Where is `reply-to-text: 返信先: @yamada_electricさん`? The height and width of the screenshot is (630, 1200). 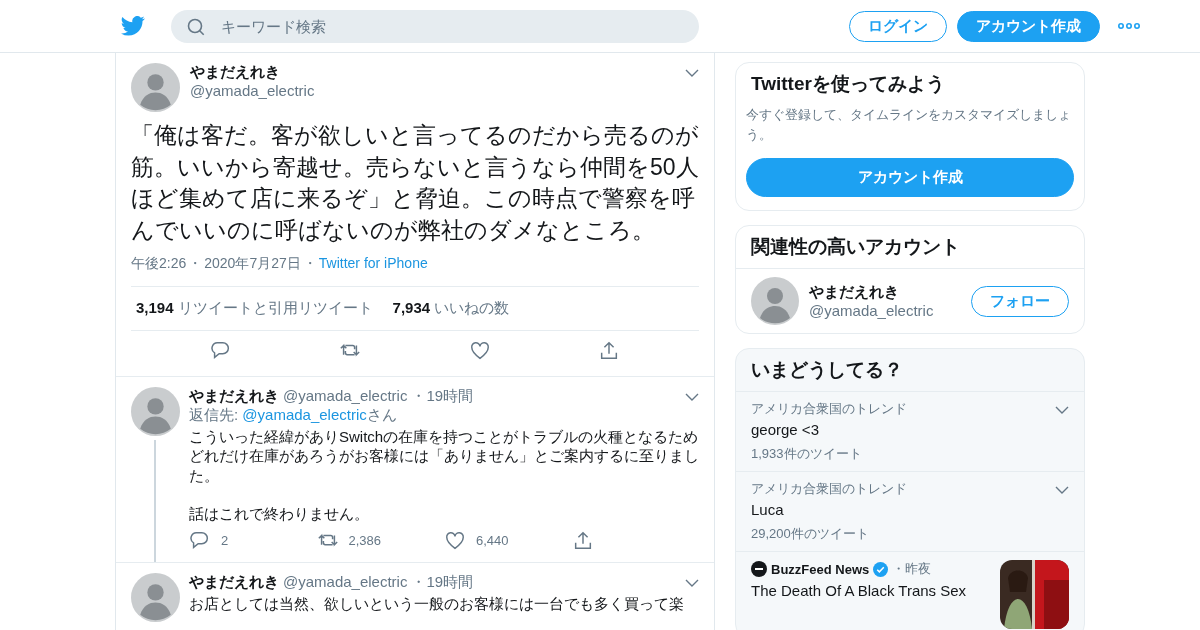 reply-to-text: 返信先: @yamada_electricさん is located at coordinates (293, 415).